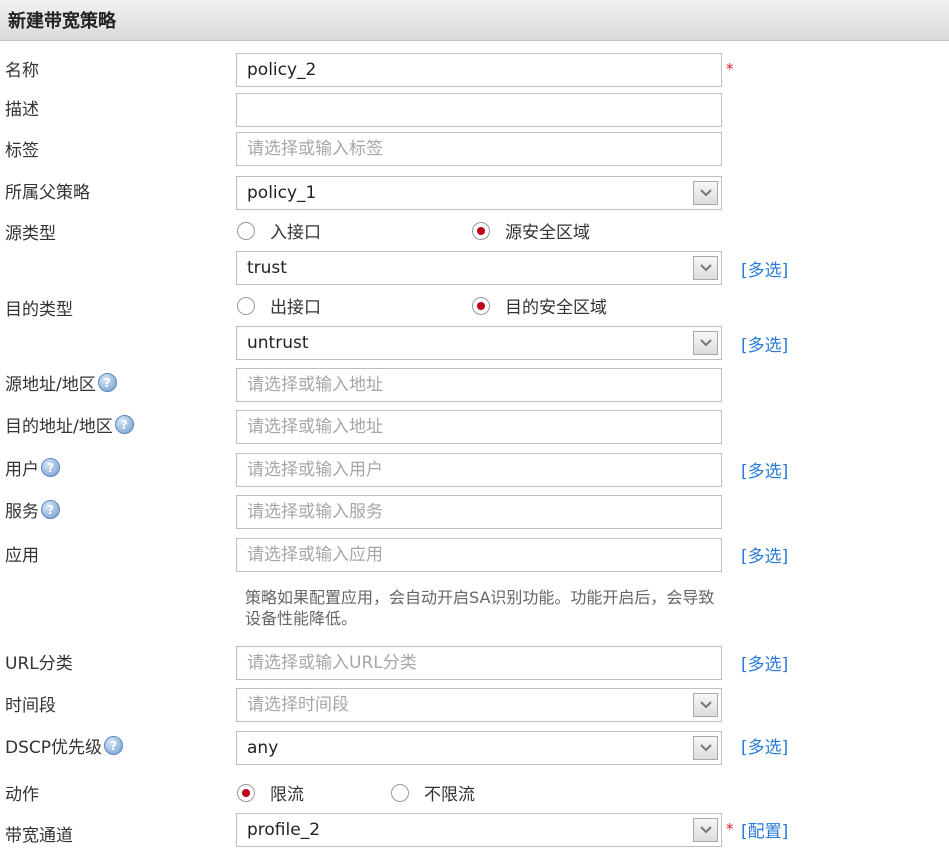 The width and height of the screenshot is (949, 852). I want to click on dest-zone-radio: 目的安全区域, so click(539, 305).